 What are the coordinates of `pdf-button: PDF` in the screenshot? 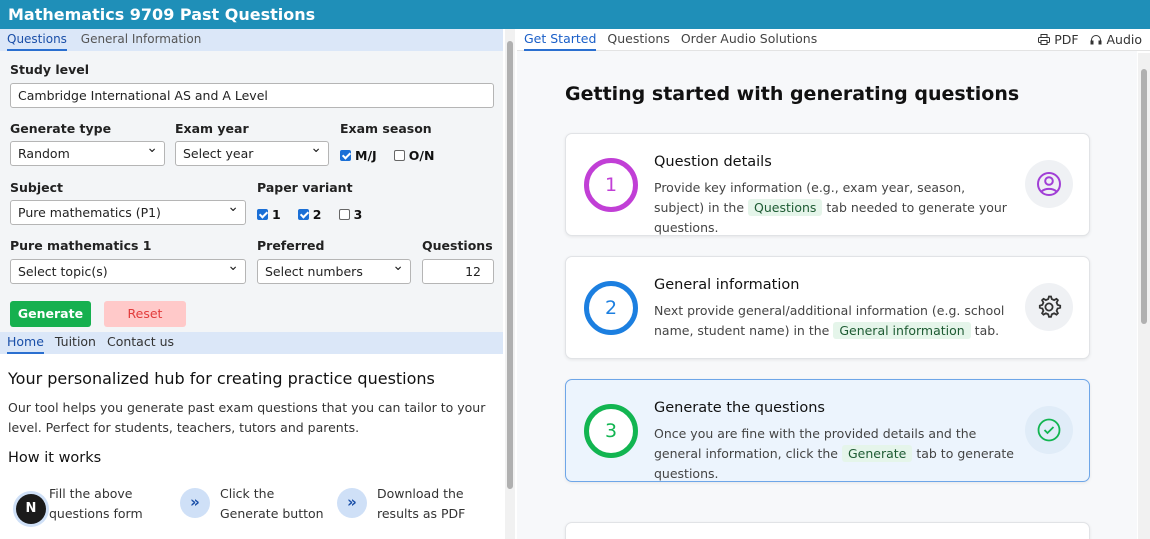 It's located at (1060, 39).